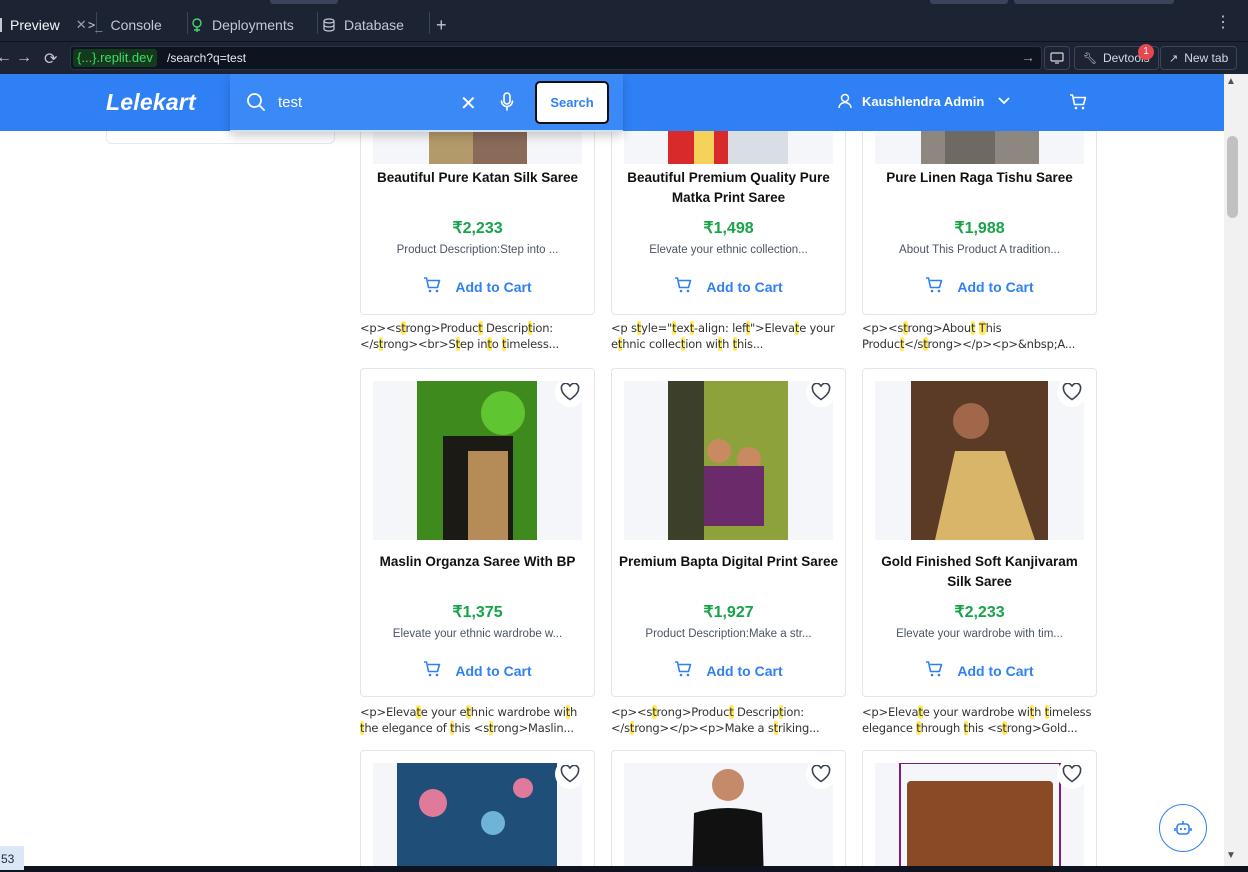 Image resolution: width=1248 pixels, height=872 pixels. Describe the element at coordinates (1231, 855) in the screenshot. I see `scroll-down-icon: ▼` at that location.